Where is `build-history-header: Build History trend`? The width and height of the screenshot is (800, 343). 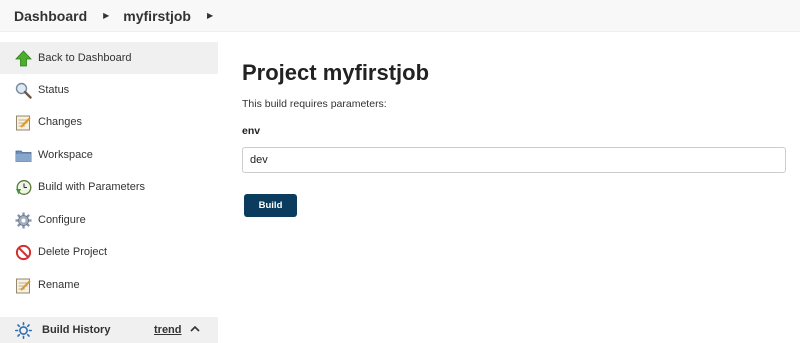
build-history-header: Build History trend is located at coordinates (109, 330).